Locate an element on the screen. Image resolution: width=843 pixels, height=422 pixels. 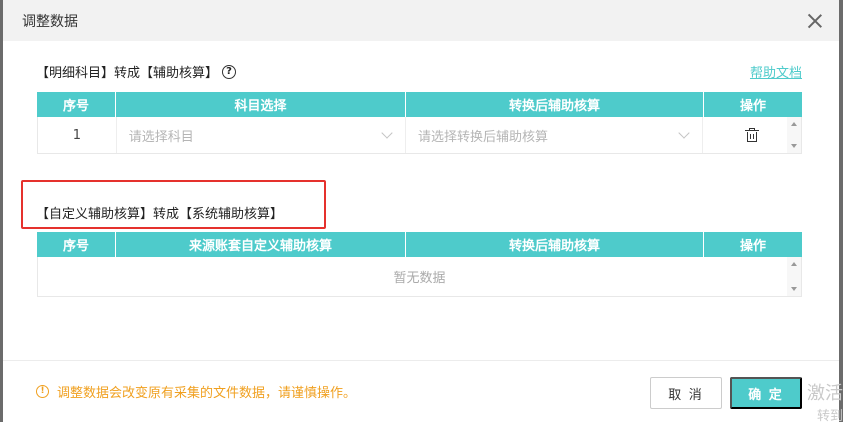
confirm-button: 确 定 is located at coordinates (766, 393).